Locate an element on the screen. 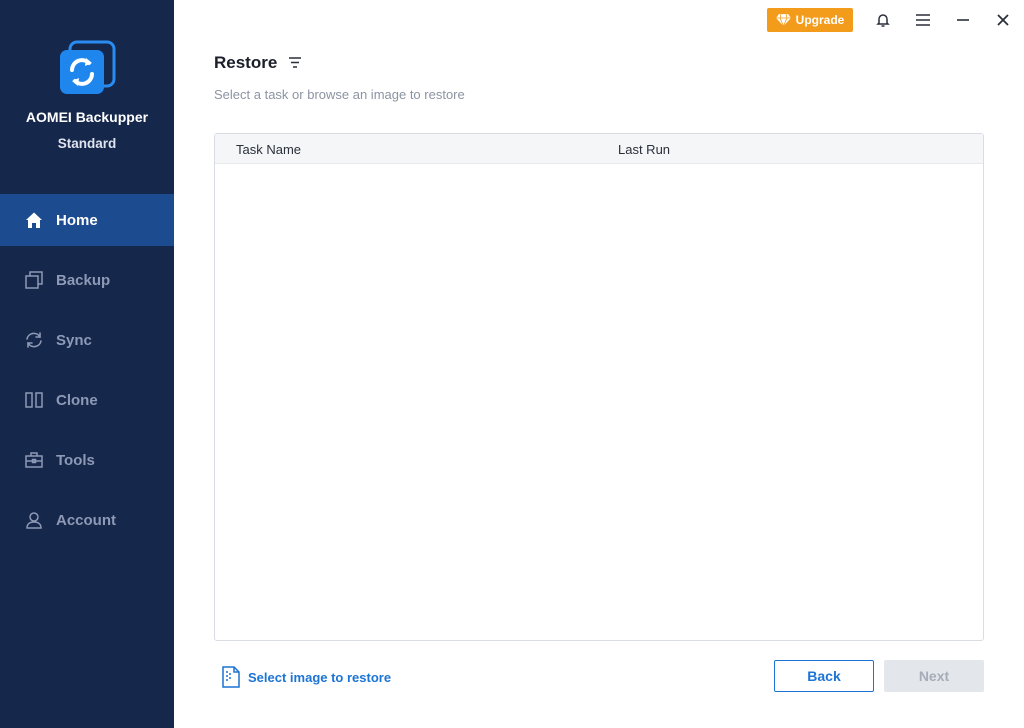  close-icon is located at coordinates (1003, 20).